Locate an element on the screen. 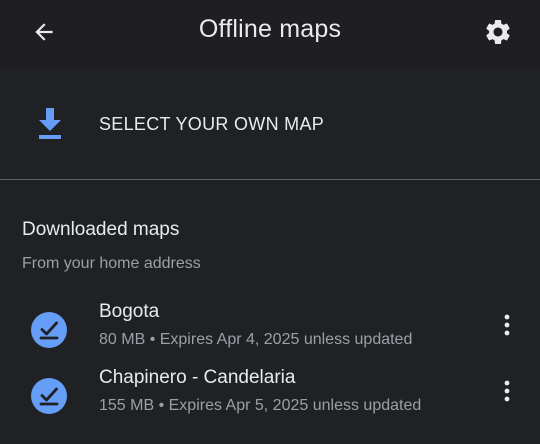 This screenshot has height=444, width=540. settings-button is located at coordinates (498, 32).